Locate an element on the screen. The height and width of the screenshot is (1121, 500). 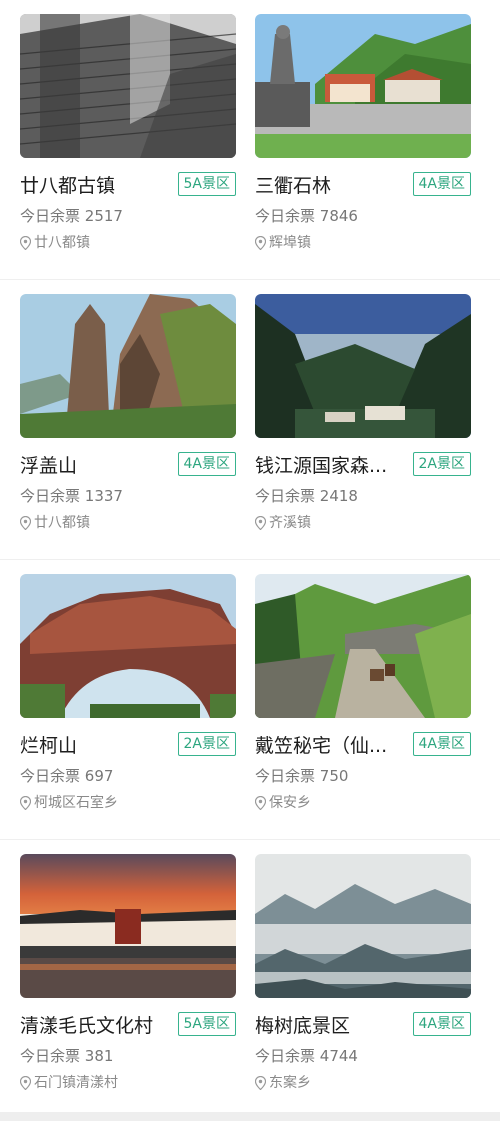
location-label: 保安乡 is located at coordinates (290, 803).